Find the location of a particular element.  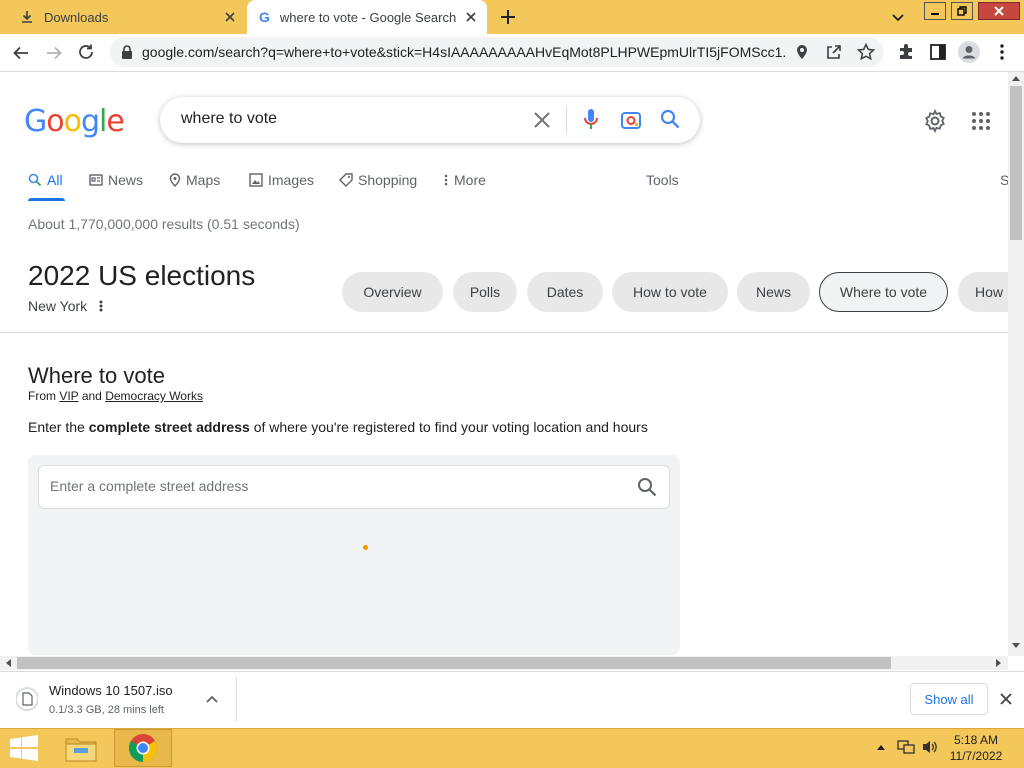

scroll-right-arrow-icon is located at coordinates (999, 663).